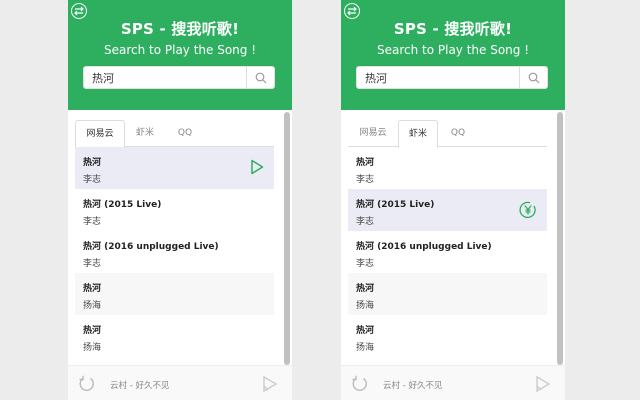 The width and height of the screenshot is (640, 400). Describe the element at coordinates (257, 169) in the screenshot. I see `play-icon` at that location.